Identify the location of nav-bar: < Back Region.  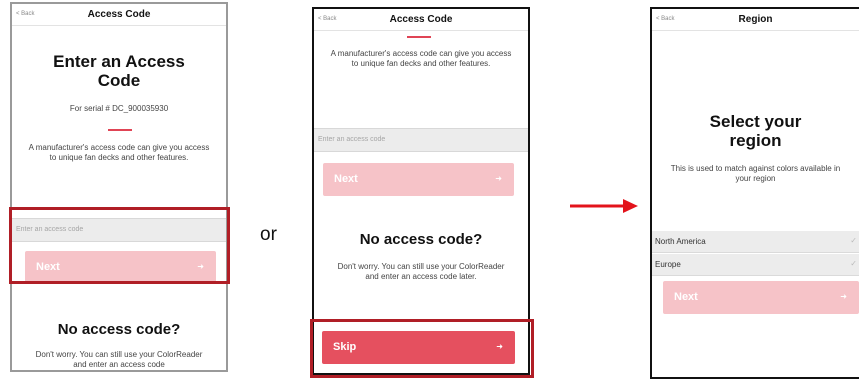
(755, 20).